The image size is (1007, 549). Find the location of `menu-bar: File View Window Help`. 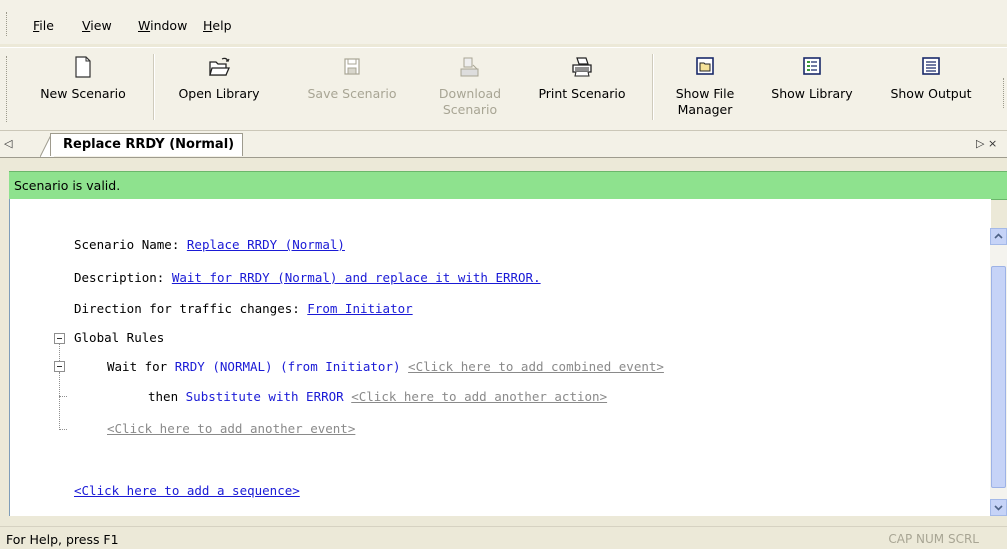

menu-bar: File View Window Help is located at coordinates (503, 22).